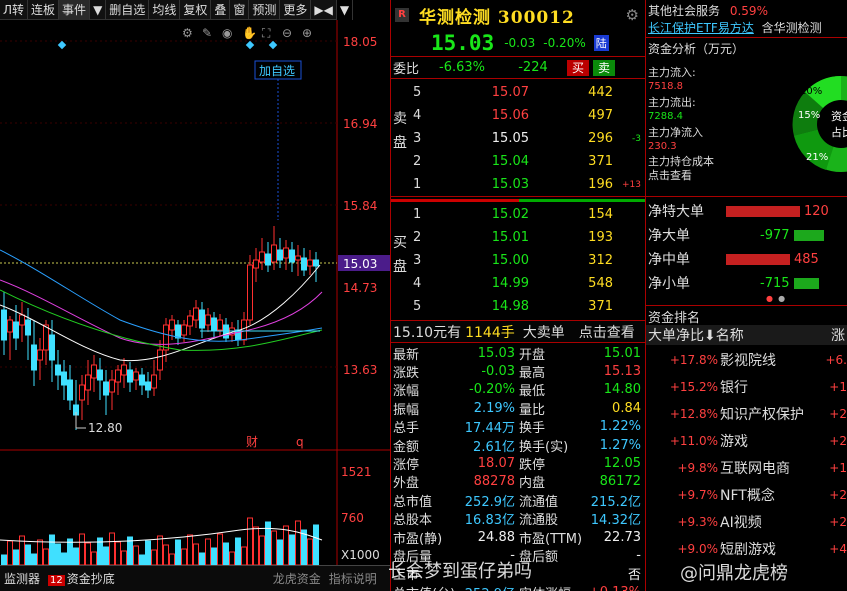  What do you see at coordinates (665, 86) in the screenshot?
I see `flow-in-value: 7518.8` at bounding box center [665, 86].